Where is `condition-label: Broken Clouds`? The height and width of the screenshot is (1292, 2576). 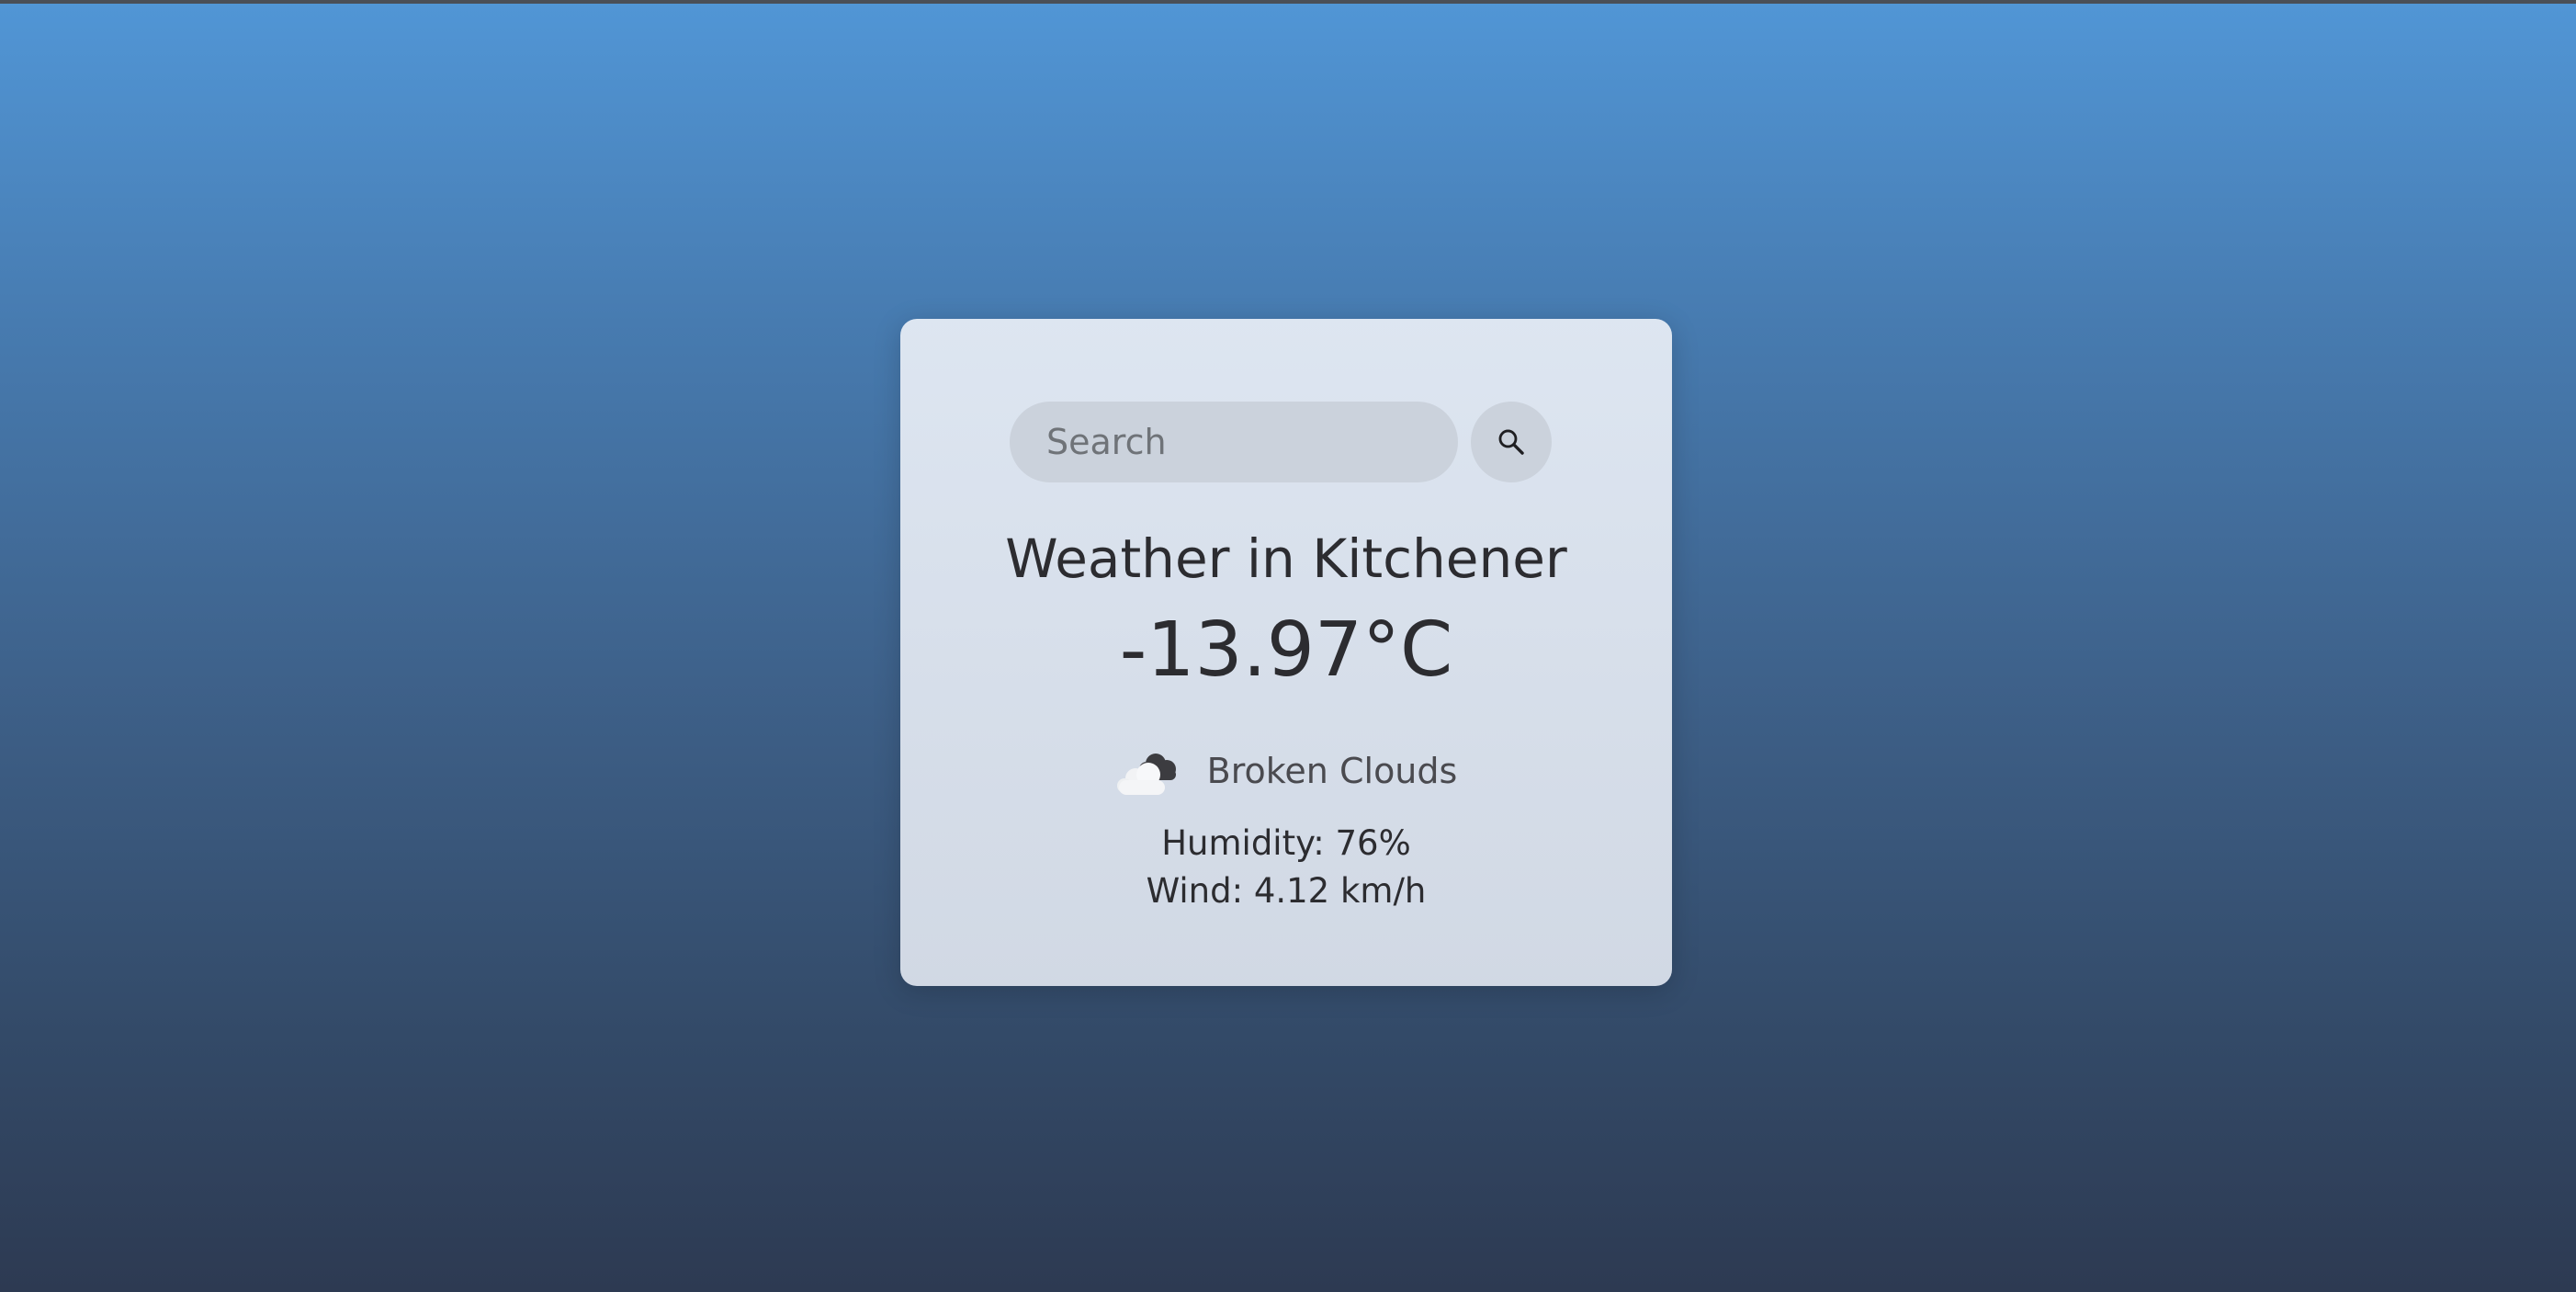 condition-label: Broken Clouds is located at coordinates (1332, 771).